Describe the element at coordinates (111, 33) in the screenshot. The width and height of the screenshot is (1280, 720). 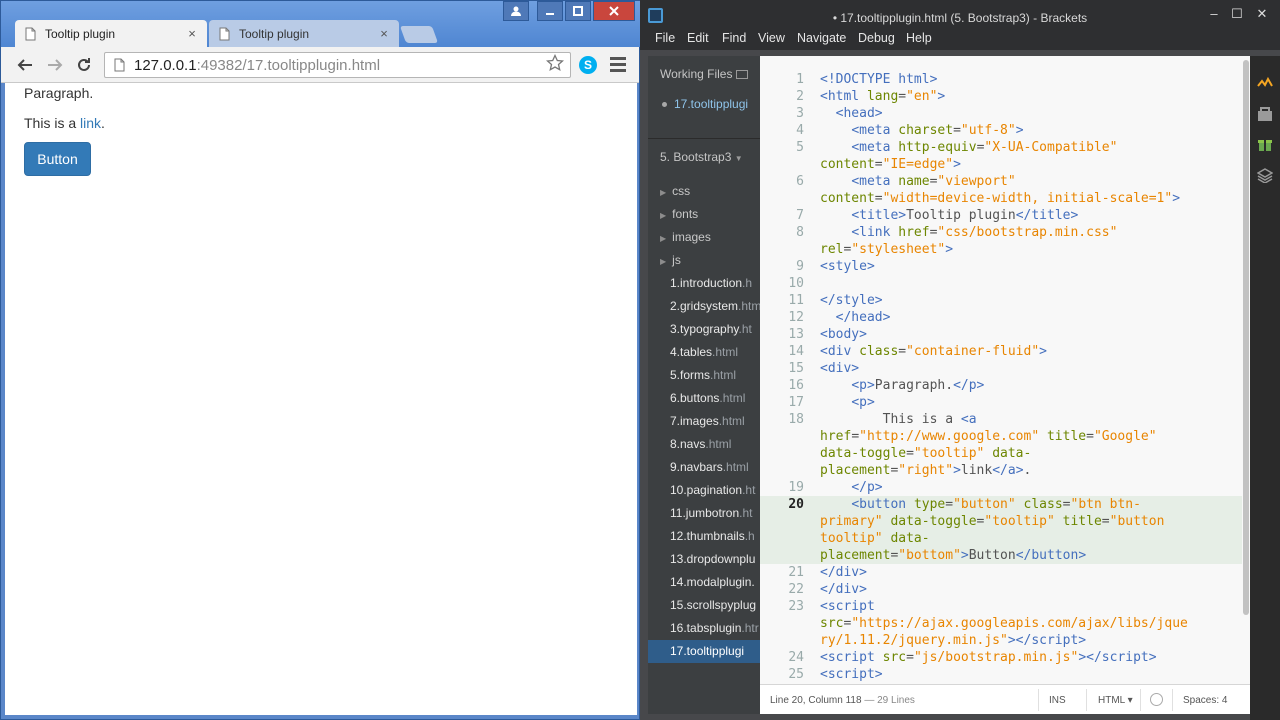
I see `tab-tooltip-plugin-active: Tooltip plugin ×` at that location.